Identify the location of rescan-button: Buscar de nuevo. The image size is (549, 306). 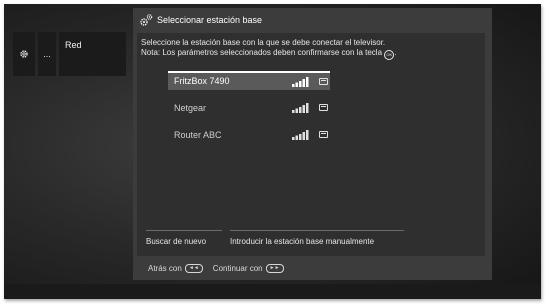
(184, 238).